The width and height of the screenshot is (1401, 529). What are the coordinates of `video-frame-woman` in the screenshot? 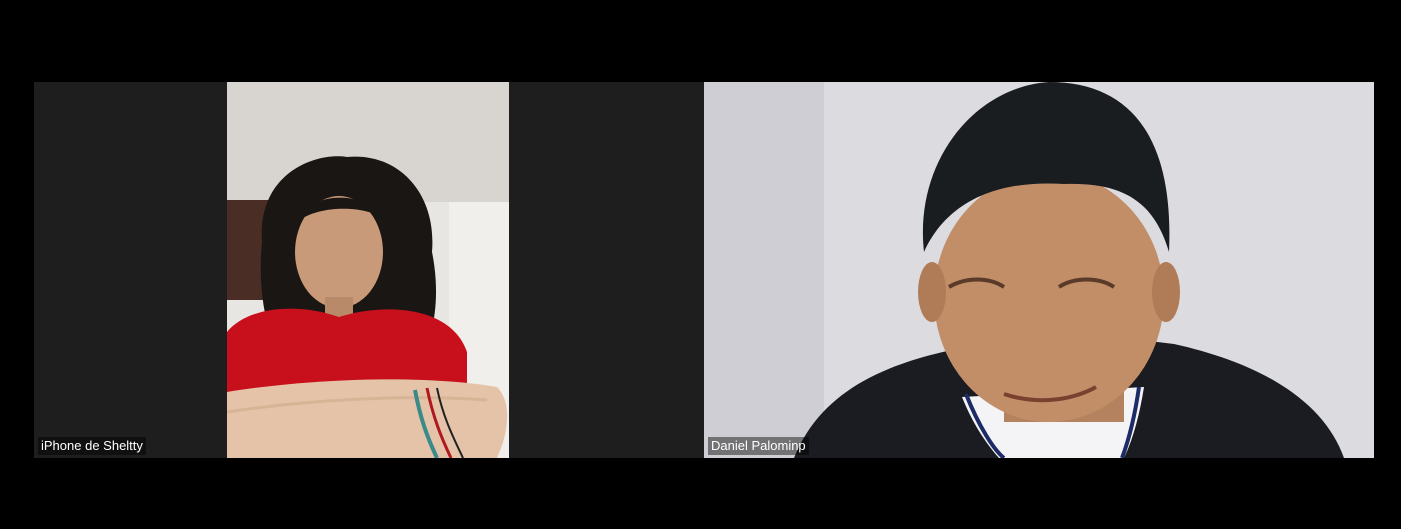 It's located at (368, 270).